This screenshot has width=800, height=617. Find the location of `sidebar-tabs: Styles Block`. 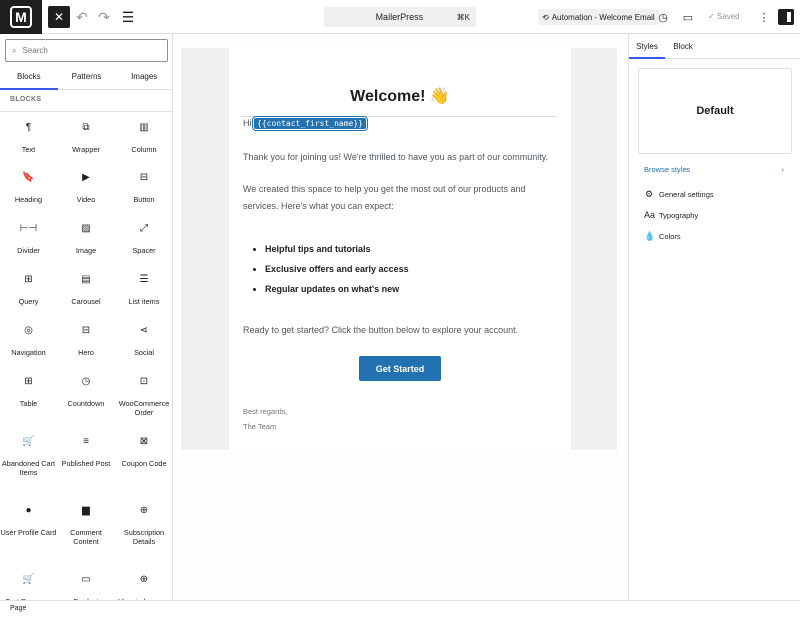

sidebar-tabs: Styles Block is located at coordinates (714, 46).